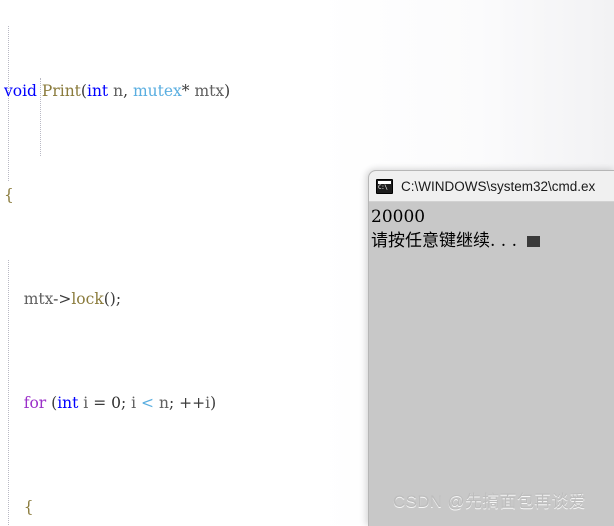 This screenshot has width=614, height=526. Describe the element at coordinates (398, 217) in the screenshot. I see `console-output-line: 20000` at that location.